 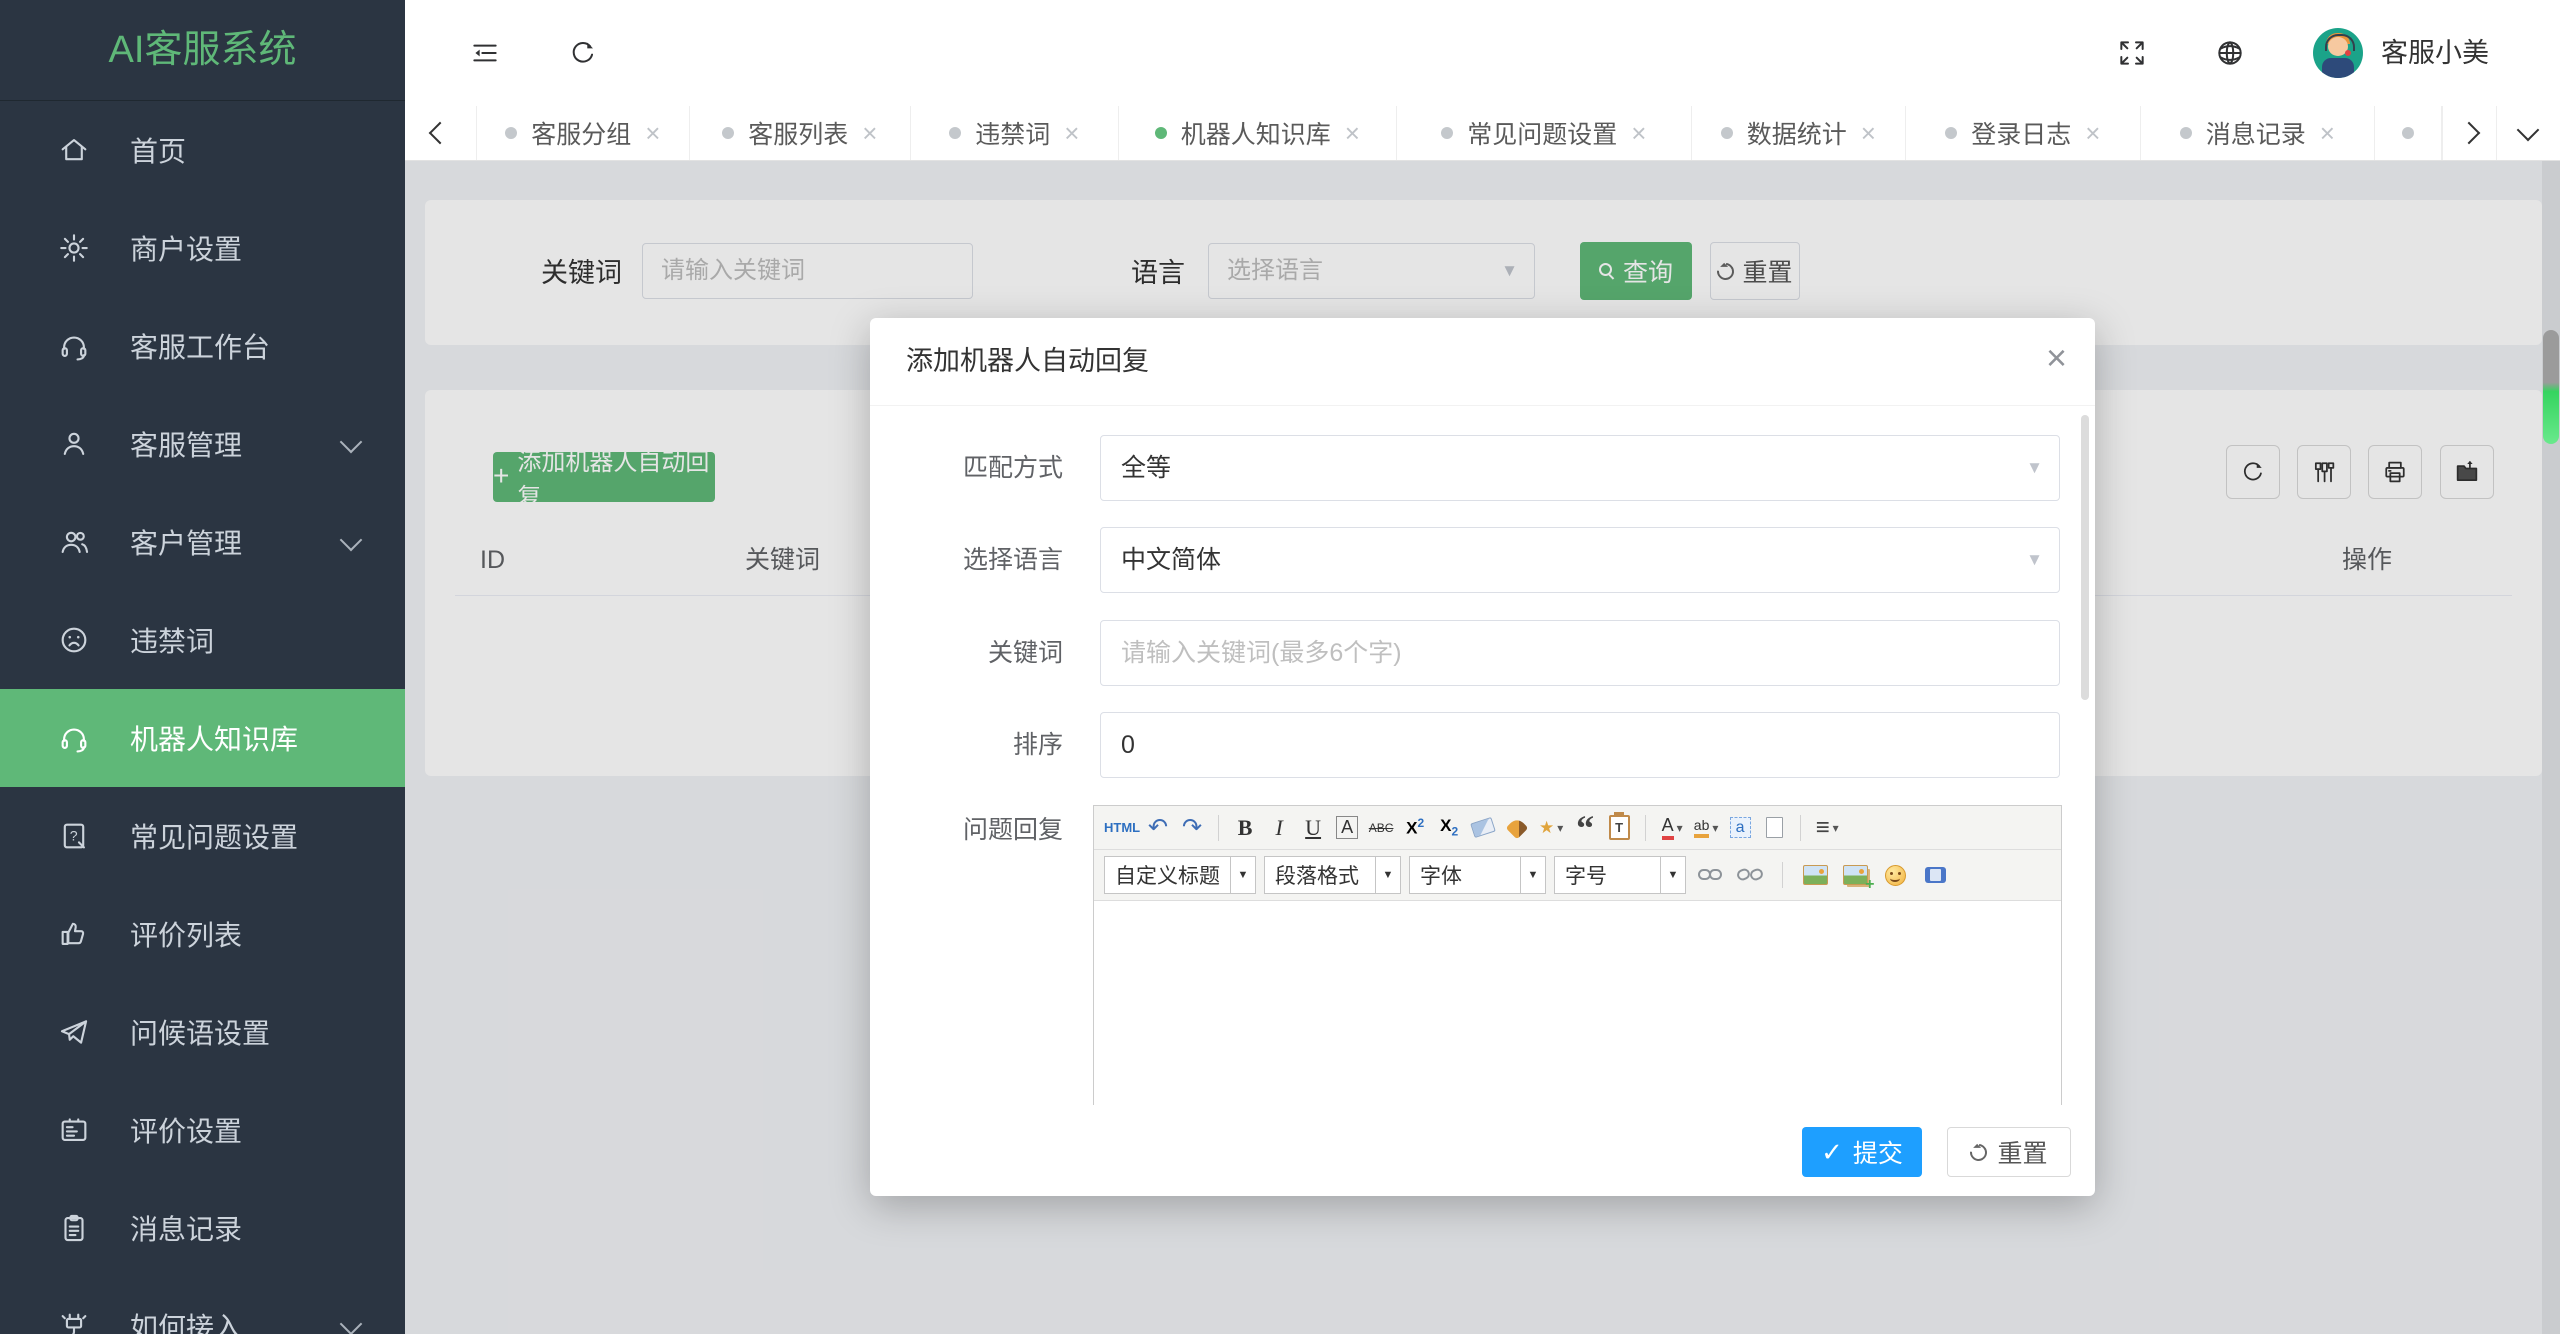 What do you see at coordinates (1815, 875) in the screenshot?
I see `image-icon` at bounding box center [1815, 875].